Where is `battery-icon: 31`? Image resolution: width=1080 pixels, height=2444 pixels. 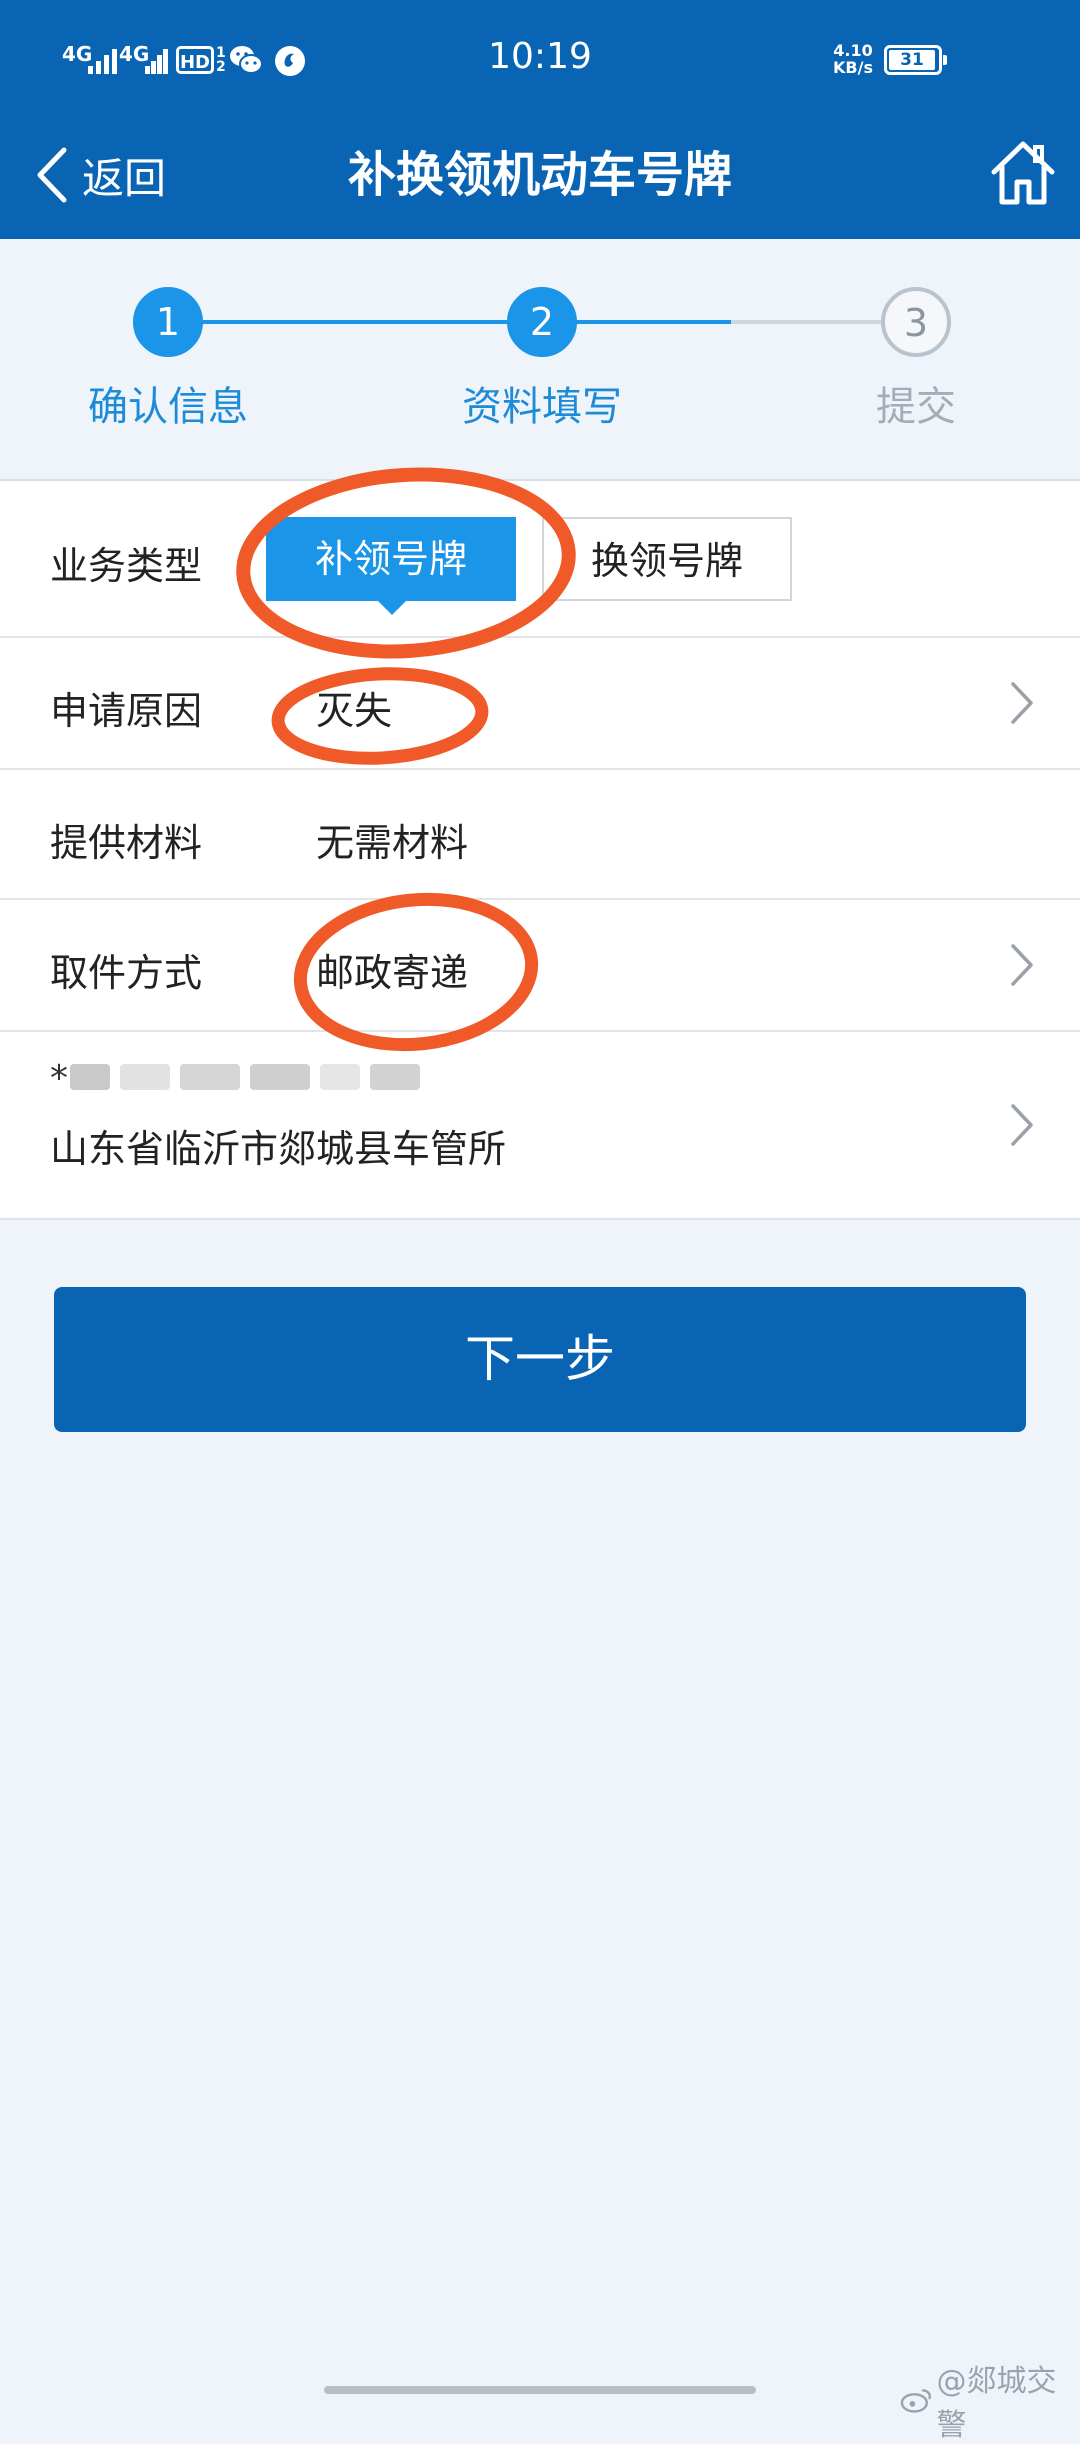 battery-icon: 31 is located at coordinates (915, 60).